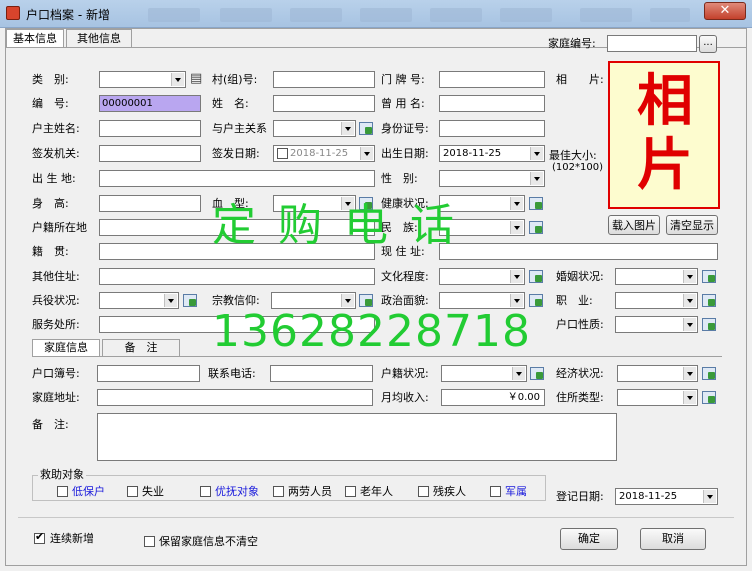  Describe the element at coordinates (335, 225) in the screenshot. I see `watermark-line1: 定 购 电 话` at that location.